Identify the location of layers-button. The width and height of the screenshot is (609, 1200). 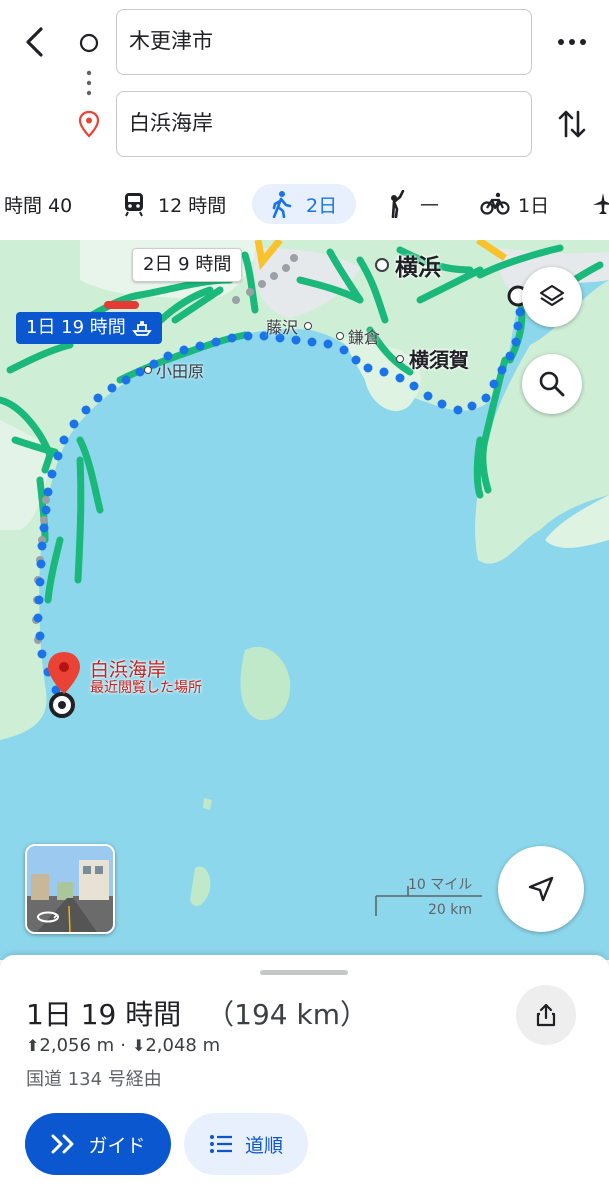
(552, 297).